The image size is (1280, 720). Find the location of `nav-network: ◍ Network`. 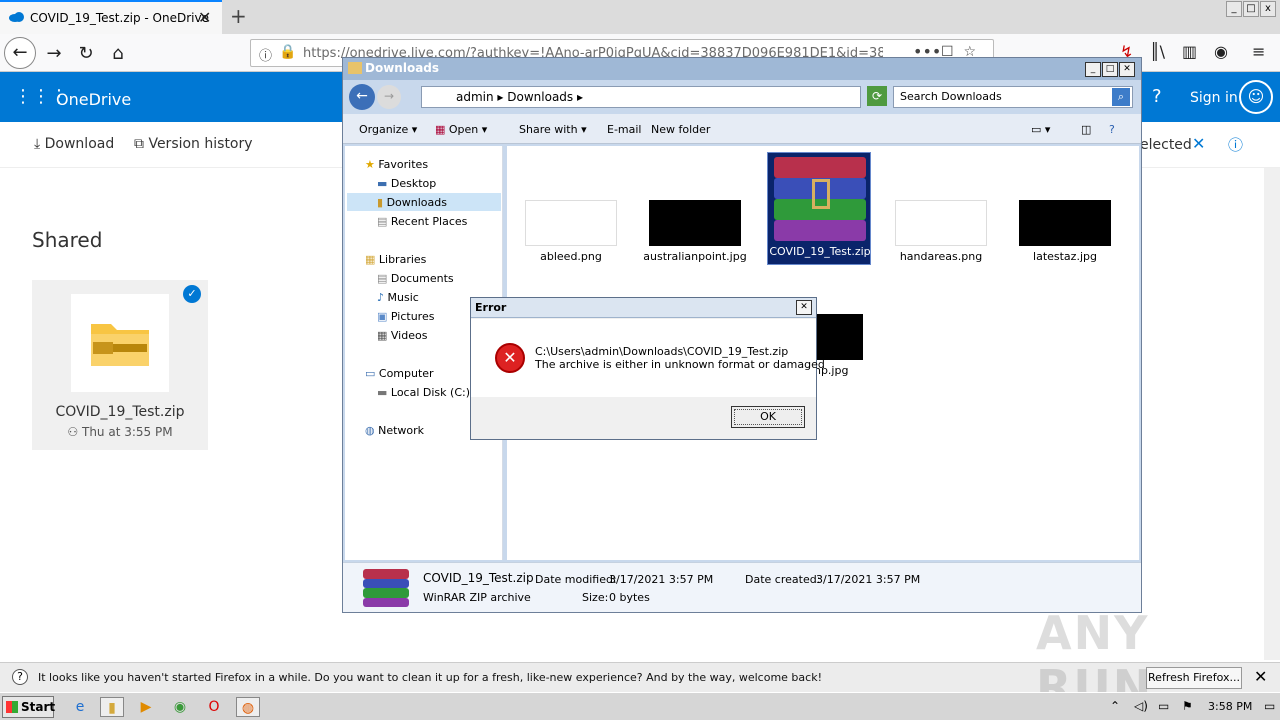

nav-network: ◍ Network is located at coordinates (394, 430).